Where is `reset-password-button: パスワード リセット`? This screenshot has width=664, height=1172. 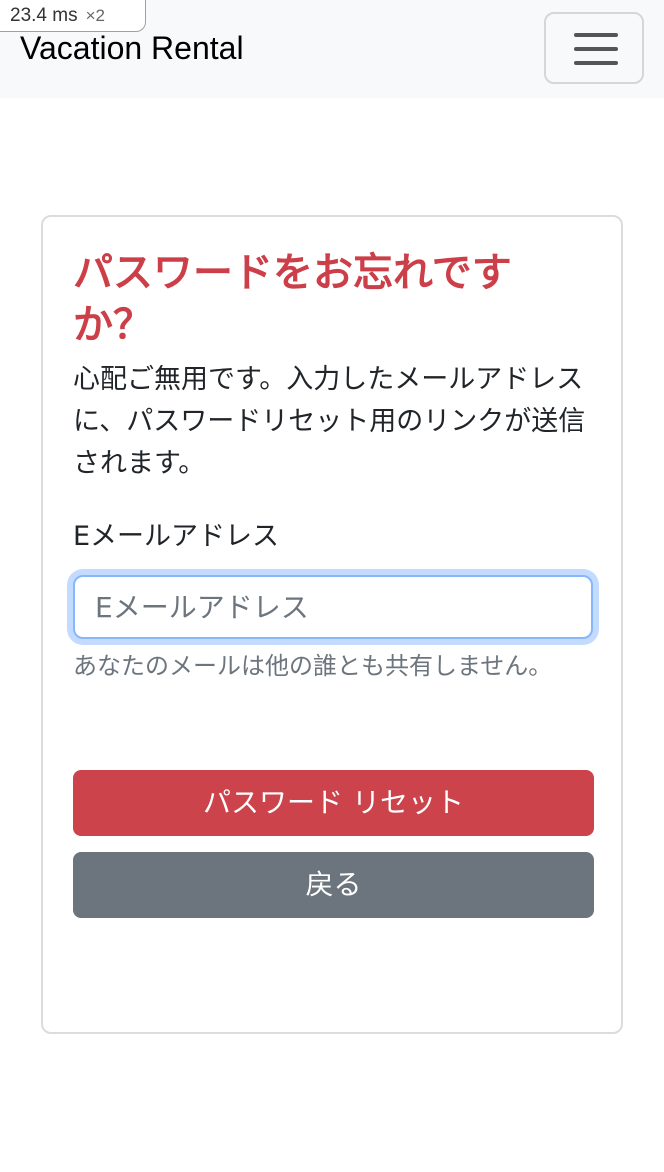
reset-password-button: パスワード リセット is located at coordinates (333, 803).